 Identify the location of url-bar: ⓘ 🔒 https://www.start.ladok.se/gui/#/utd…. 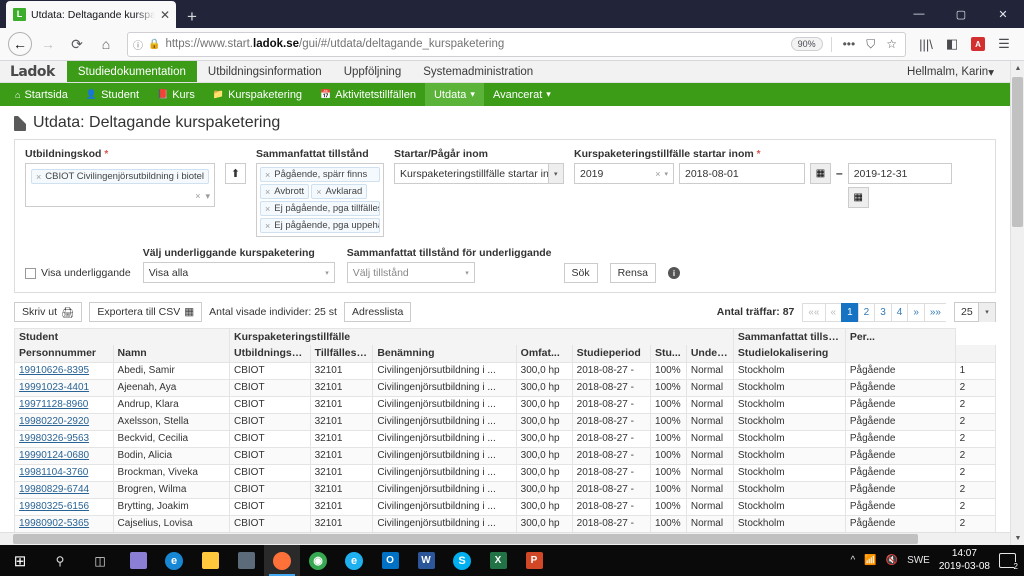
(516, 44).